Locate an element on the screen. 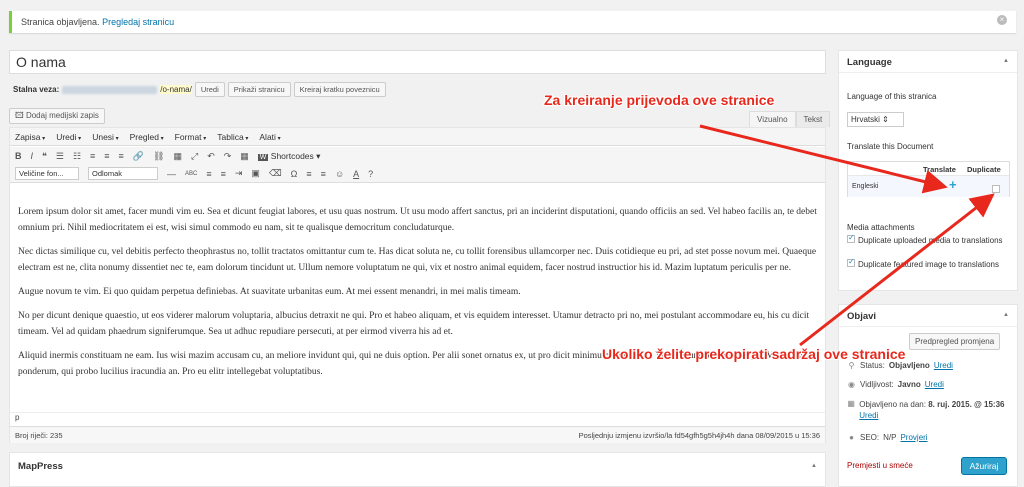  annotation-arrows is located at coordinates (847, 235).